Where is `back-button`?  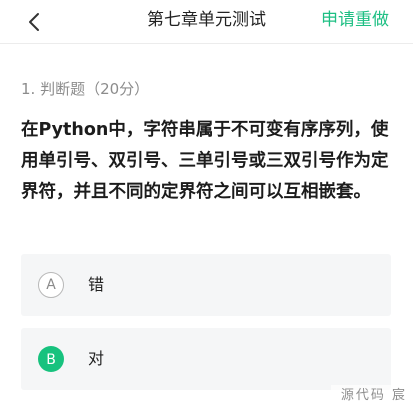
back-button is located at coordinates (34, 22).